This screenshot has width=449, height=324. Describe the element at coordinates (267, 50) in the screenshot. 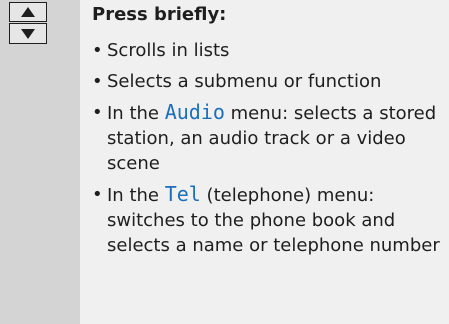

I see `list-item: • Scrolls in lists` at that location.